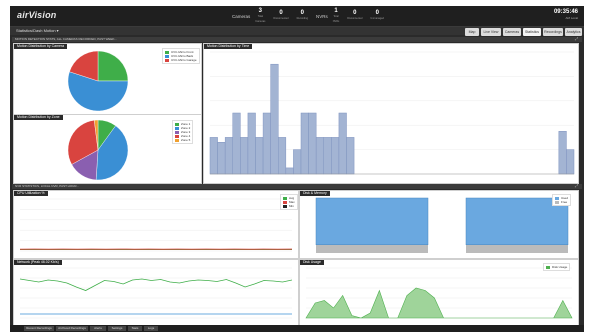  I want to click on stat-total-nvrs: 1 Total NVRs, so click(336, 16).